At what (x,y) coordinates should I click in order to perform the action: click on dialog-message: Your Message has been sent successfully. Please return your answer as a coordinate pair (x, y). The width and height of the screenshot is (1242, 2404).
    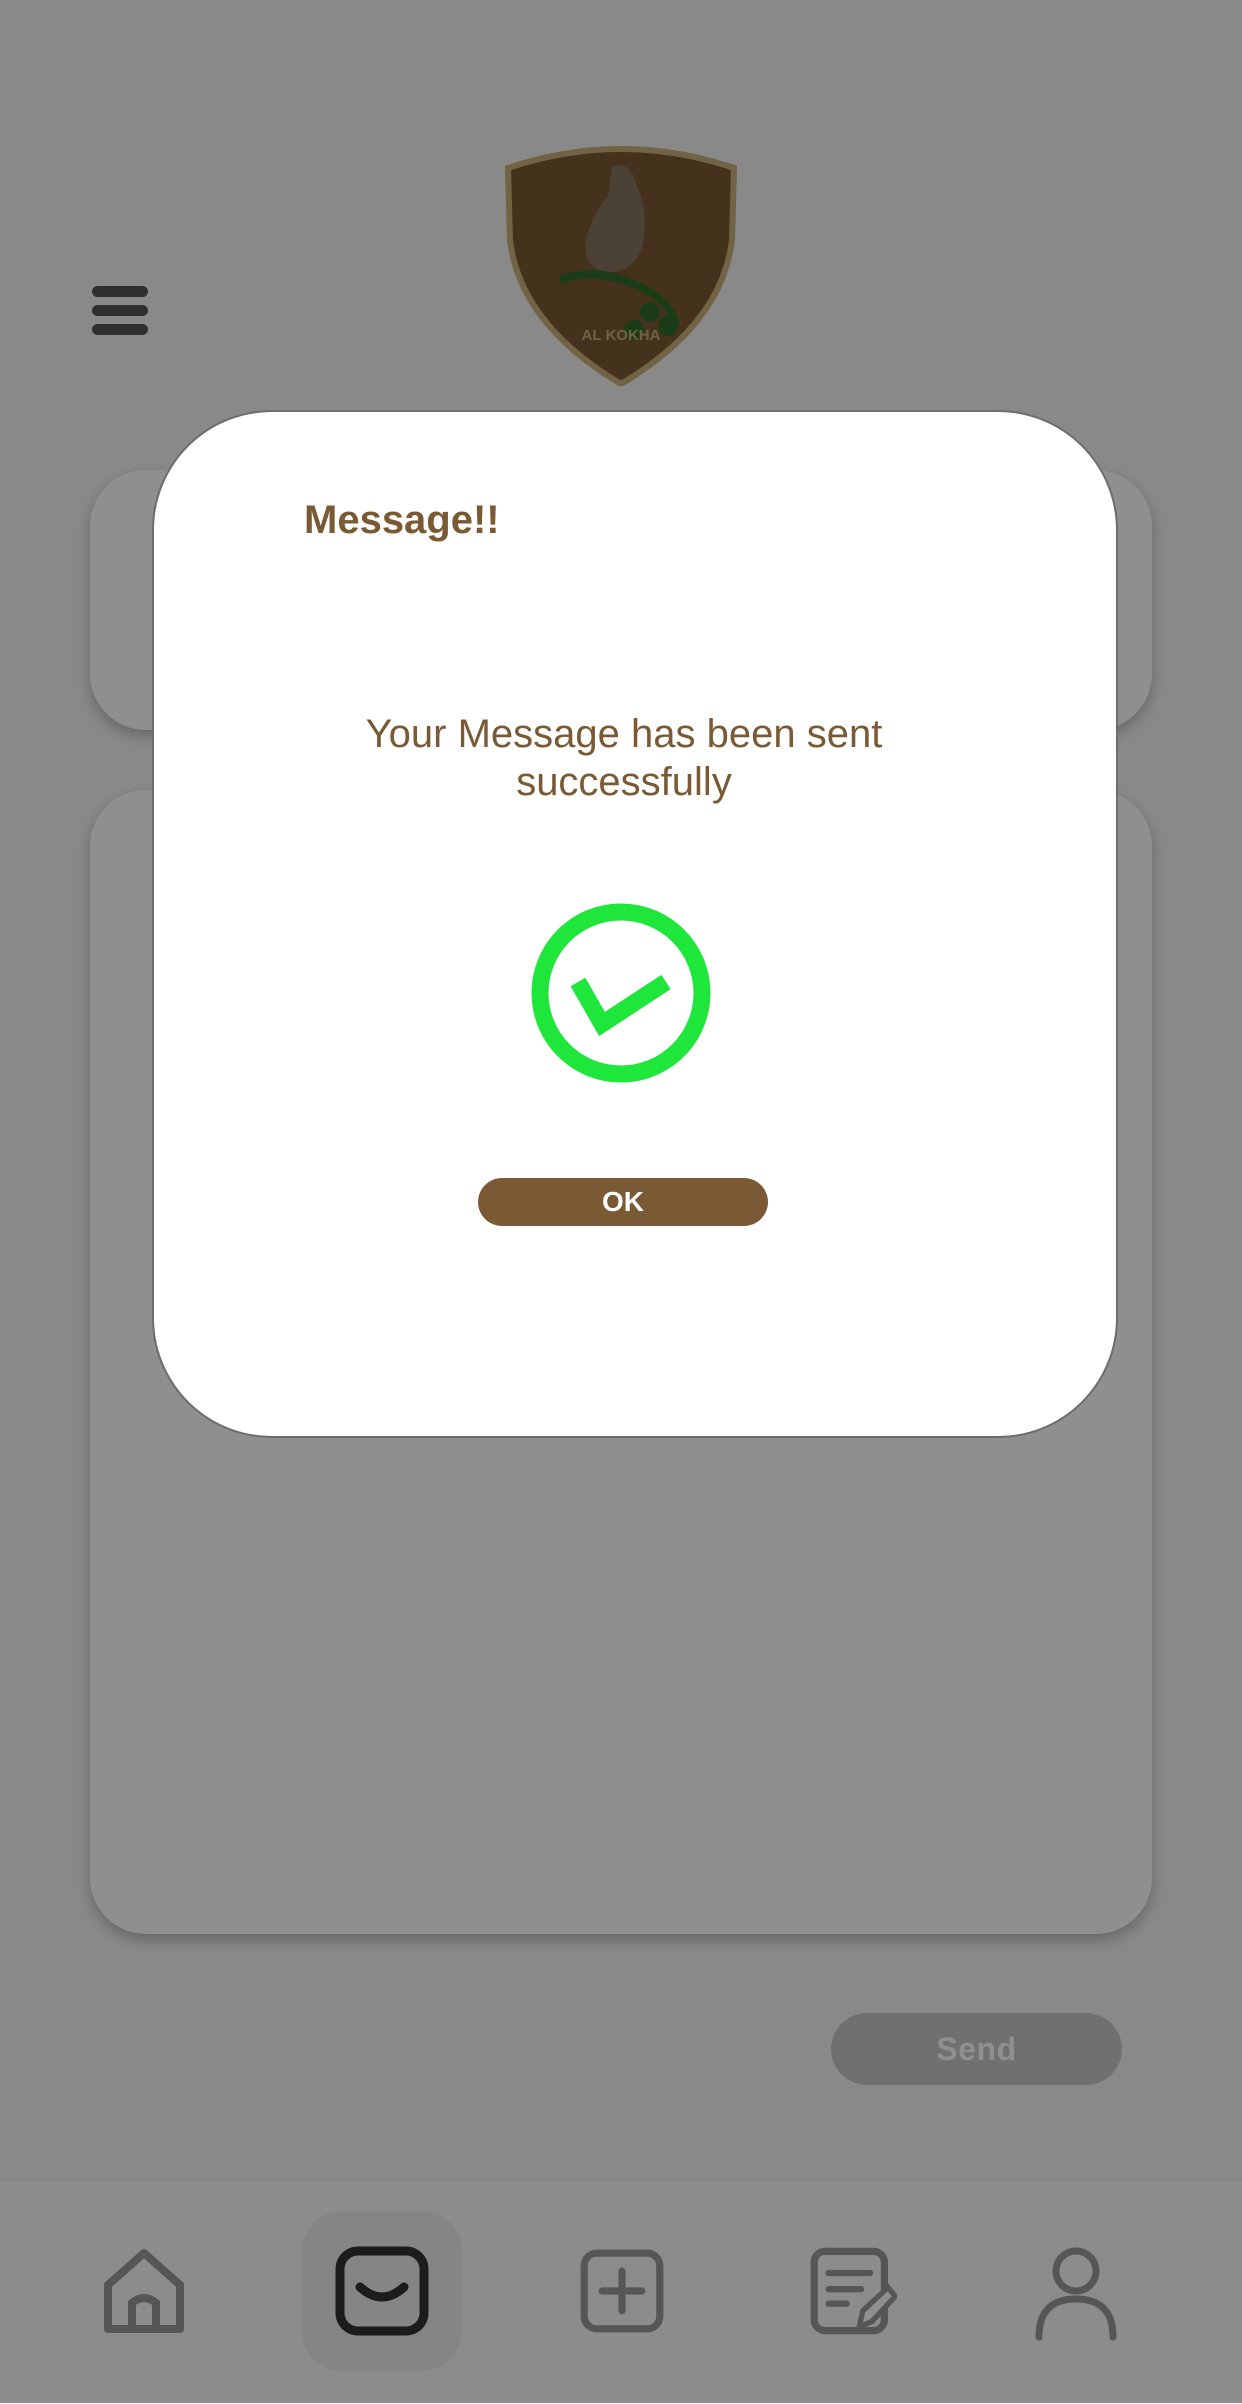
    Looking at the image, I should click on (624, 758).